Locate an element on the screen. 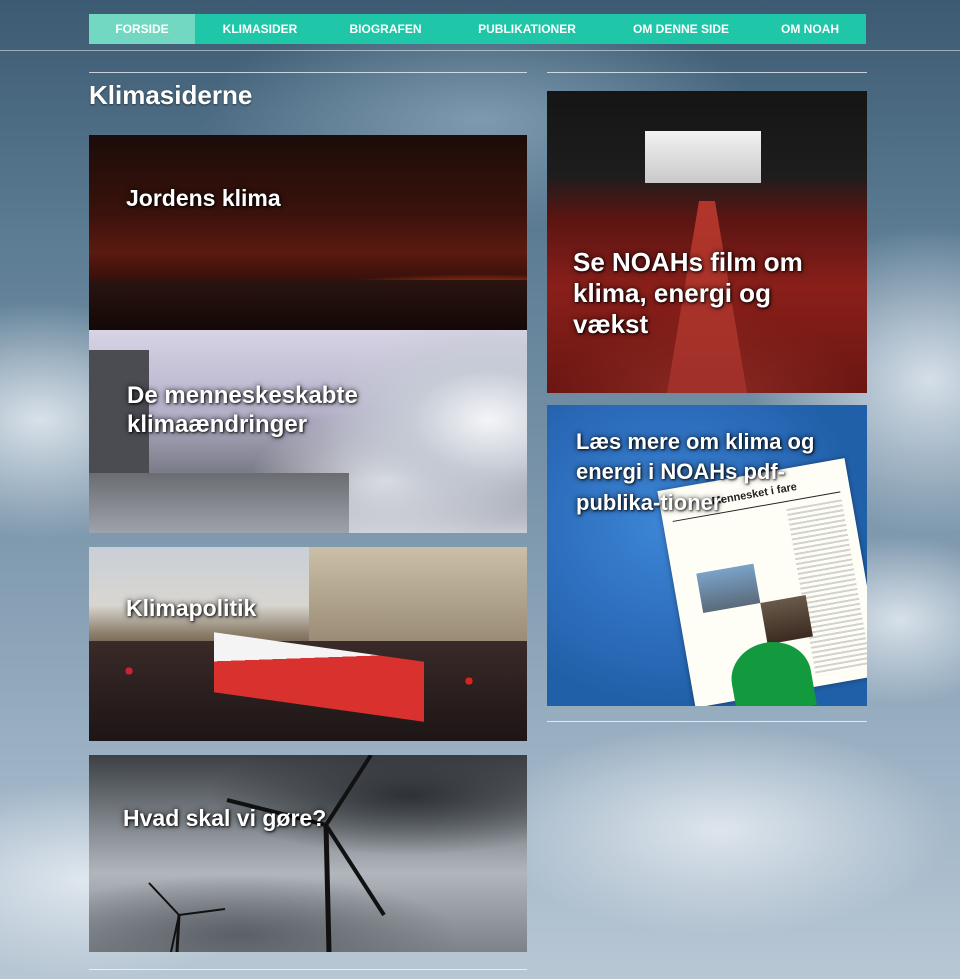 This screenshot has width=960, height=979. tile-caption: De menneskeskabte klimaændringer is located at coordinates (242, 410).